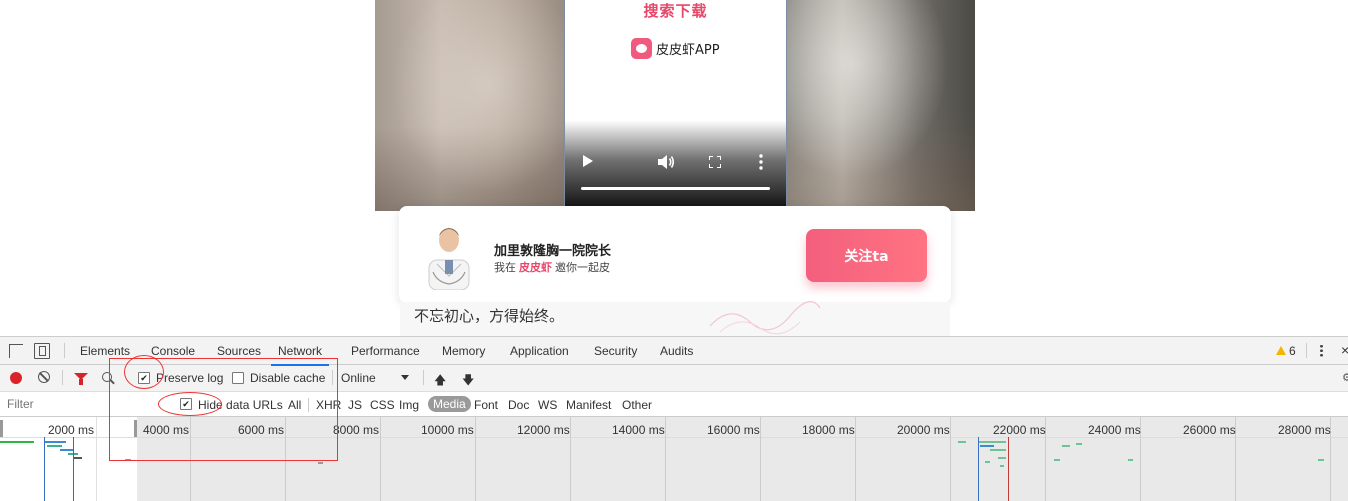 Image resolution: width=1348 pixels, height=501 pixels. I want to click on avatar, so click(449, 259).